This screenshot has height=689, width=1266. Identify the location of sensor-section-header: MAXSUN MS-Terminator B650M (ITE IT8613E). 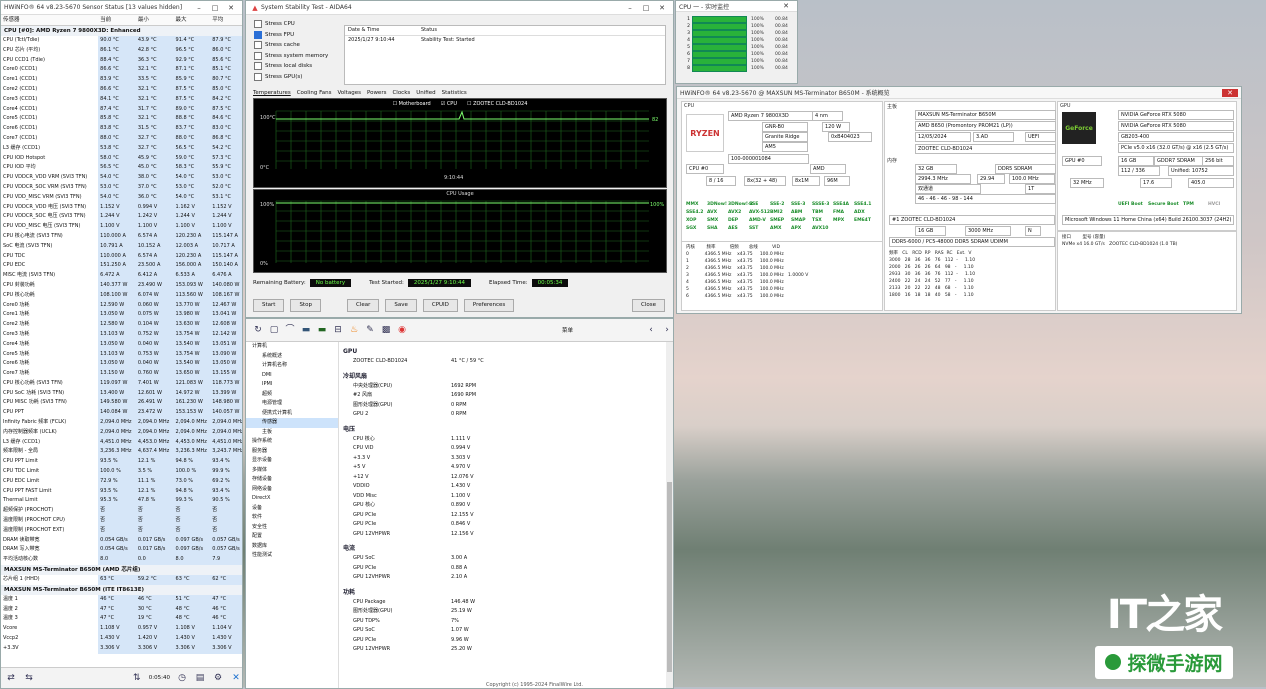
(121, 589).